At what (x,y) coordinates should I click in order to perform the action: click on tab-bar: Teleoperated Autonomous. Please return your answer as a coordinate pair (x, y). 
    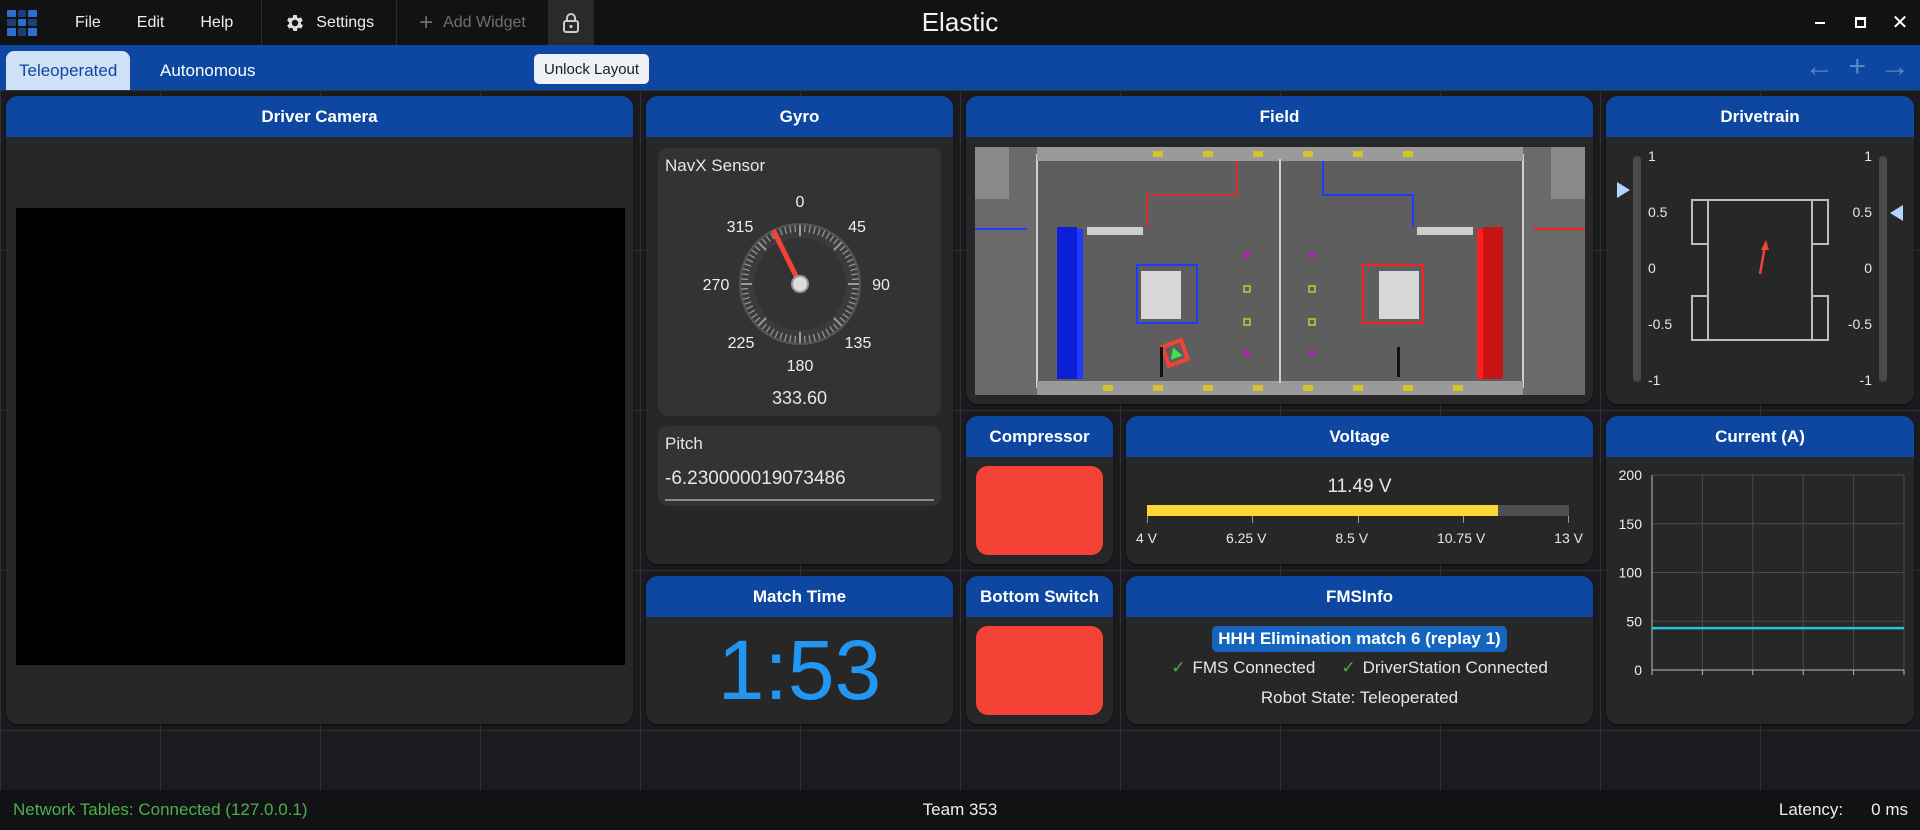
    Looking at the image, I should click on (960, 67).